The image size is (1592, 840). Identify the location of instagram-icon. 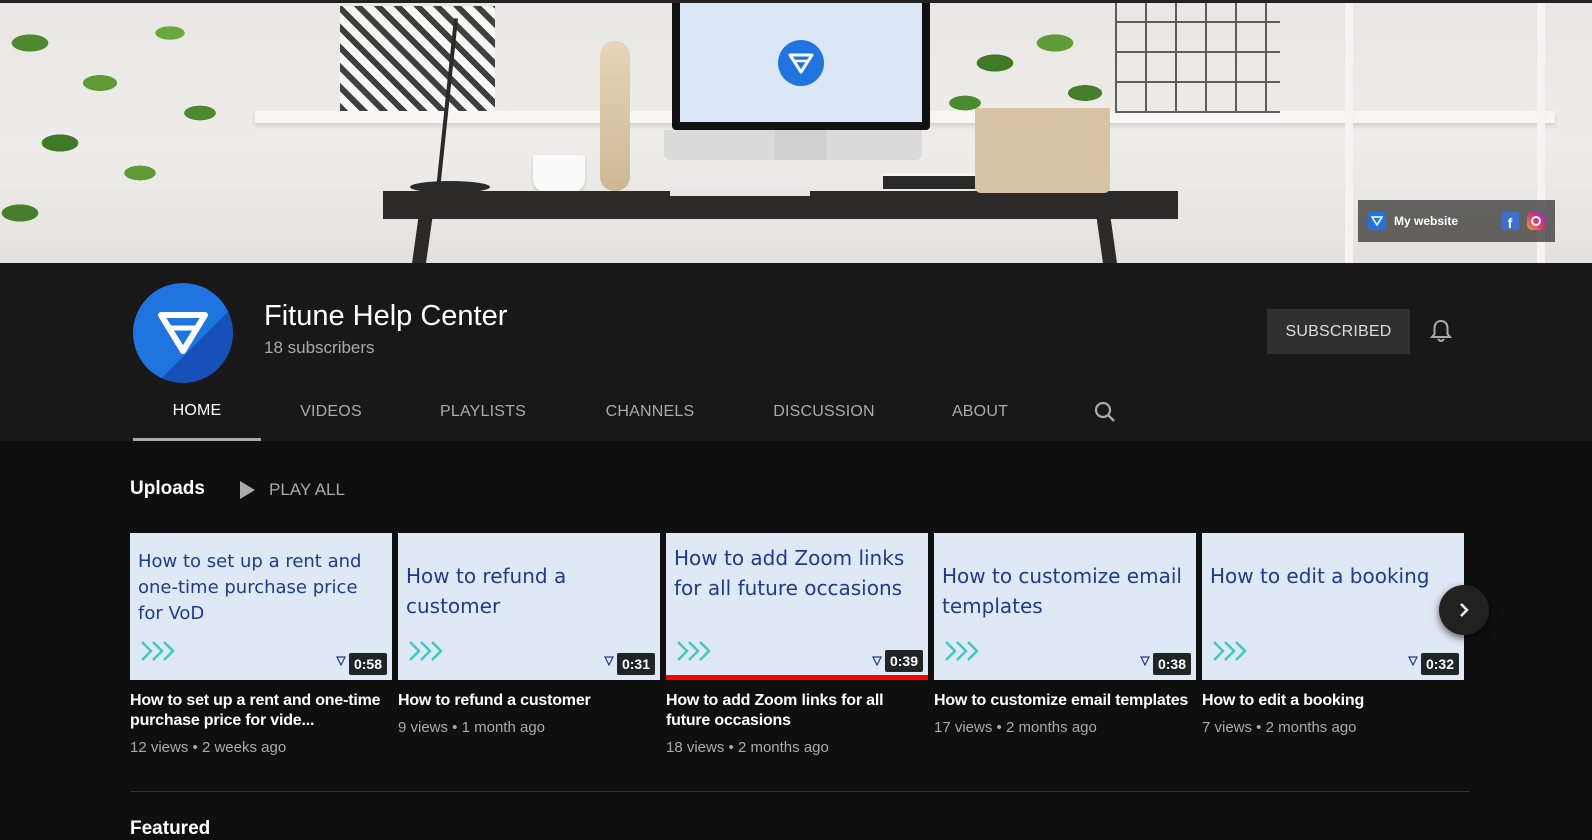
(1536, 221).